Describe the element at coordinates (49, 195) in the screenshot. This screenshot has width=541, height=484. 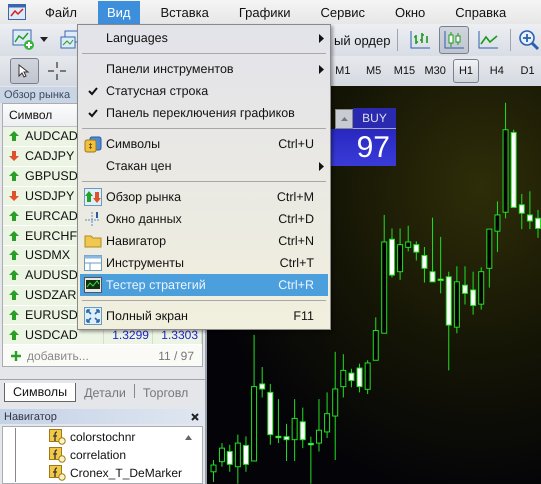
I see `symbol-name: USDJPY` at that location.